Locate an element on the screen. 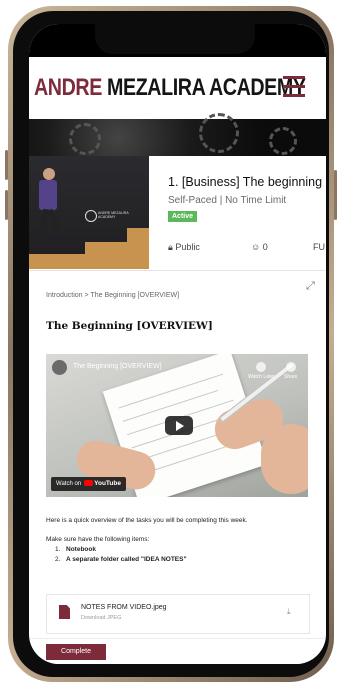 The image size is (343, 687). list-item: 1. Notebook is located at coordinates (75, 549).